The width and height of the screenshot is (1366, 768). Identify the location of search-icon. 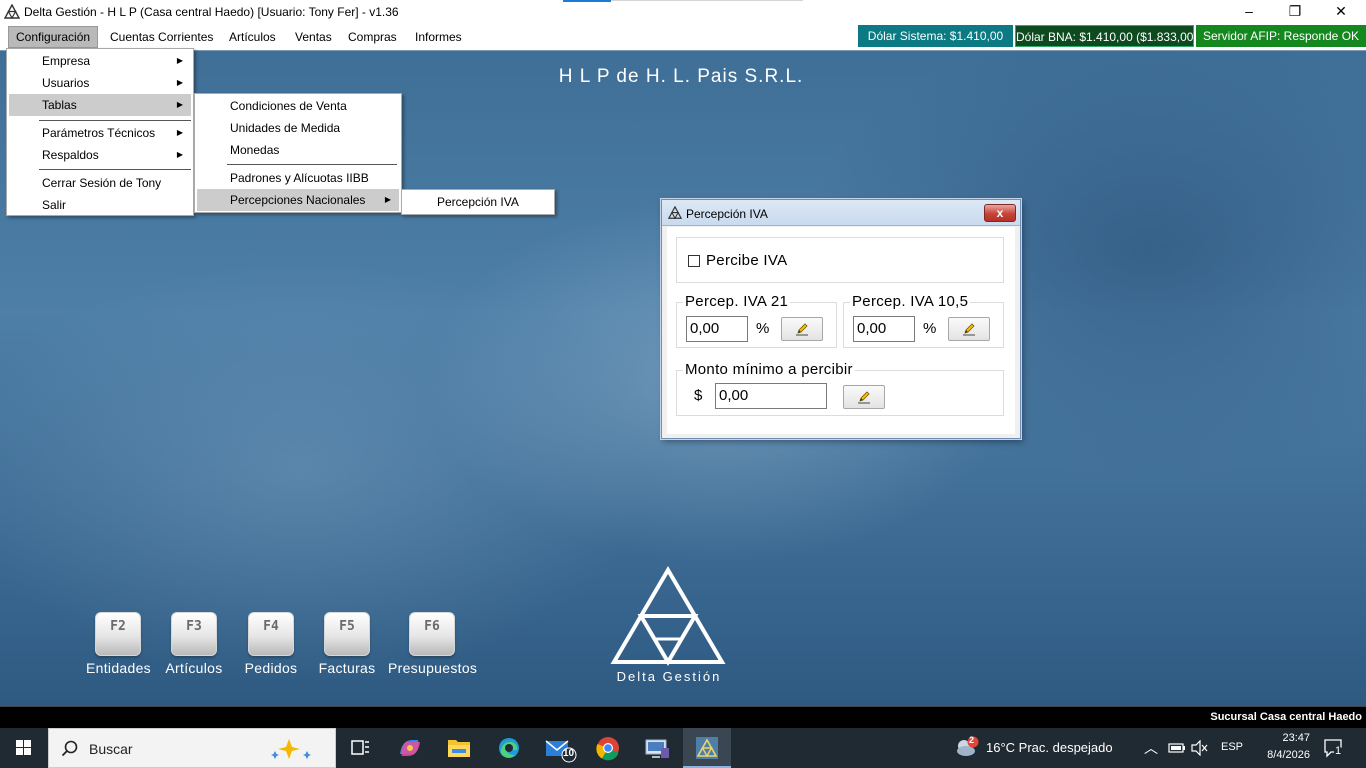
(69, 748).